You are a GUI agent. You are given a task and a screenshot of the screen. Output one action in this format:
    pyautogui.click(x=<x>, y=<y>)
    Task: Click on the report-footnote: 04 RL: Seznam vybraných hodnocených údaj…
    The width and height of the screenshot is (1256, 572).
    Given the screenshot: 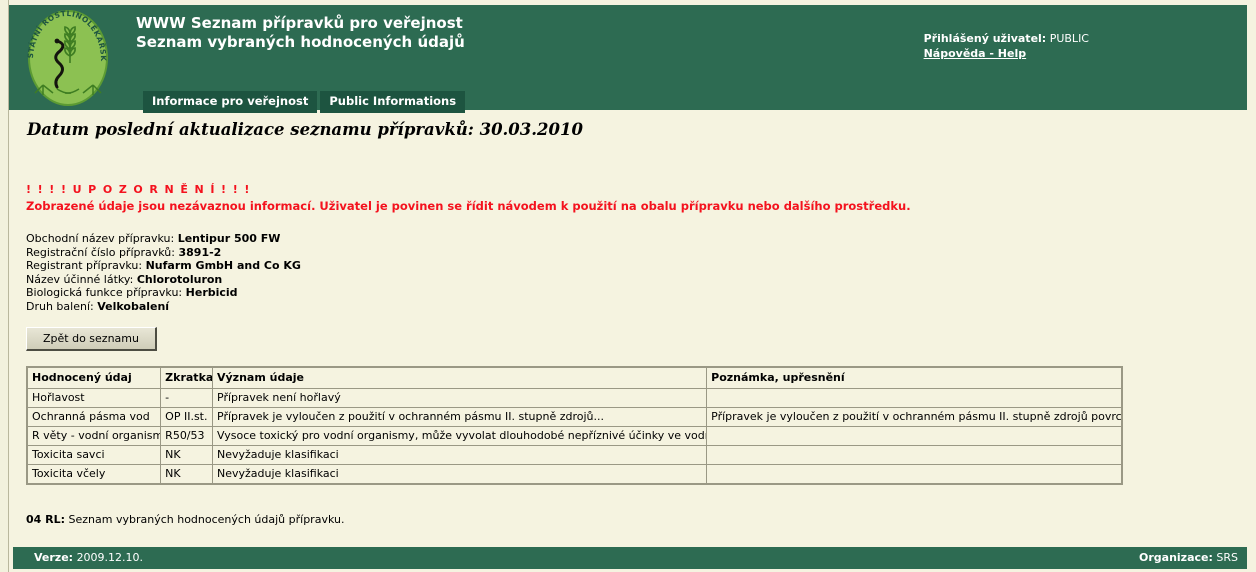 What is the action you would take?
    pyautogui.click(x=626, y=519)
    